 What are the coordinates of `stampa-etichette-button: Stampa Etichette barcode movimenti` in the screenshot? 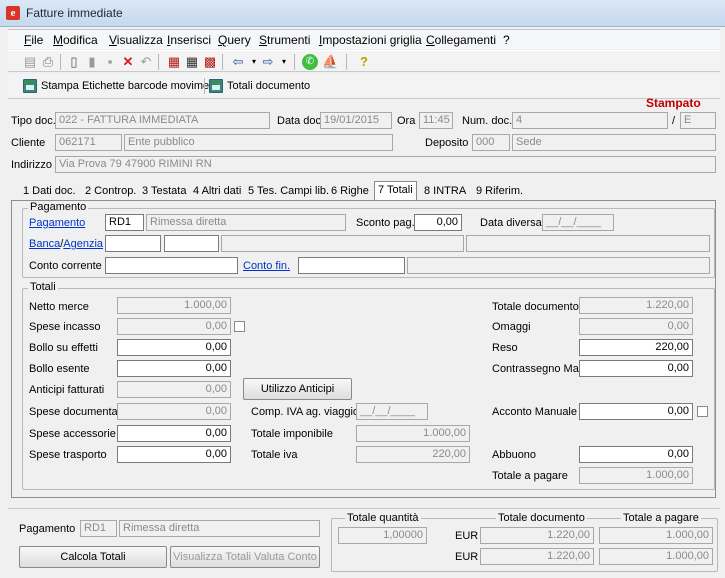 It's located at (122, 86).